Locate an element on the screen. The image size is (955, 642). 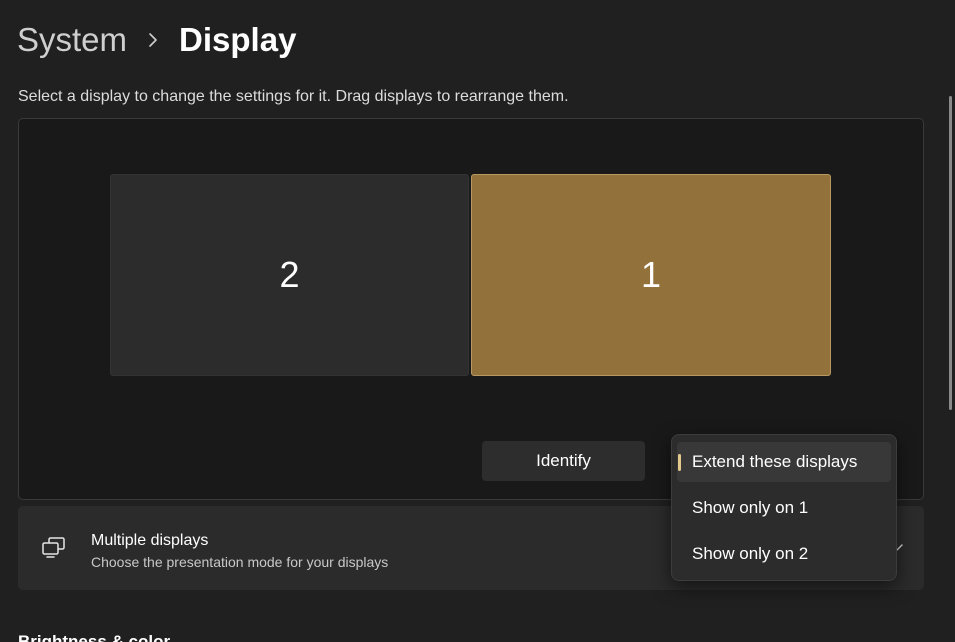
monitor-2: 2 is located at coordinates (289, 275).